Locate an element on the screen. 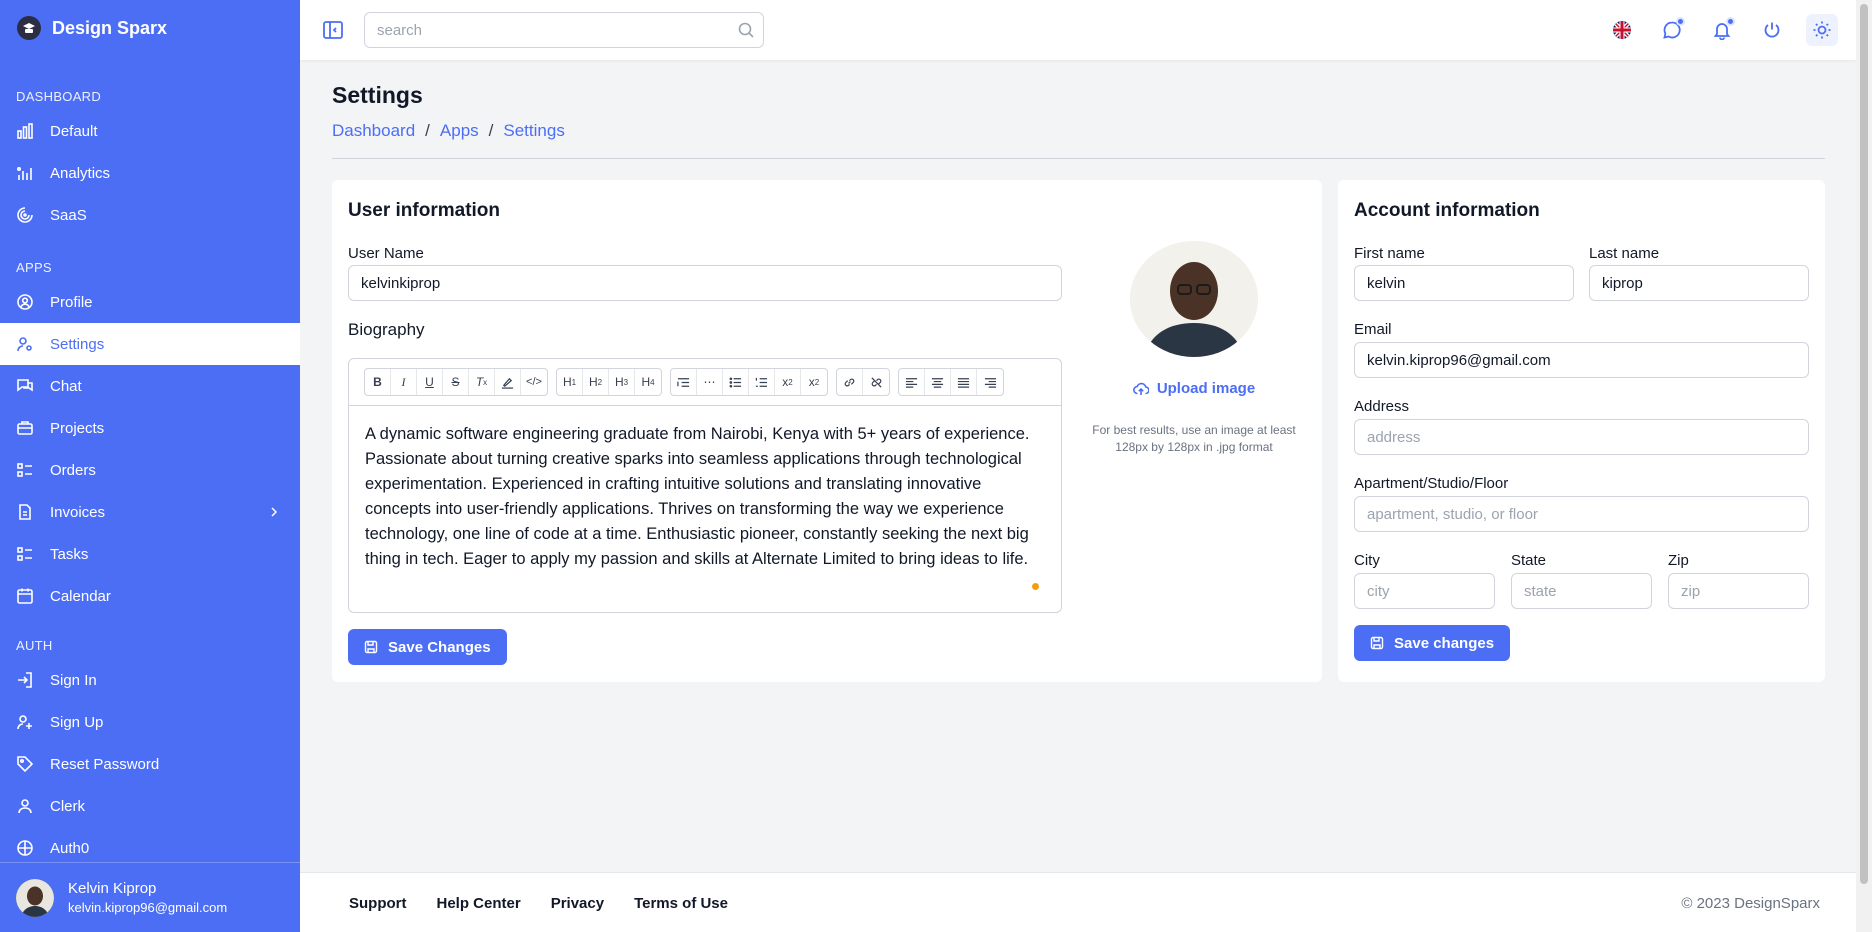  zip-label: Zip is located at coordinates (1678, 560).